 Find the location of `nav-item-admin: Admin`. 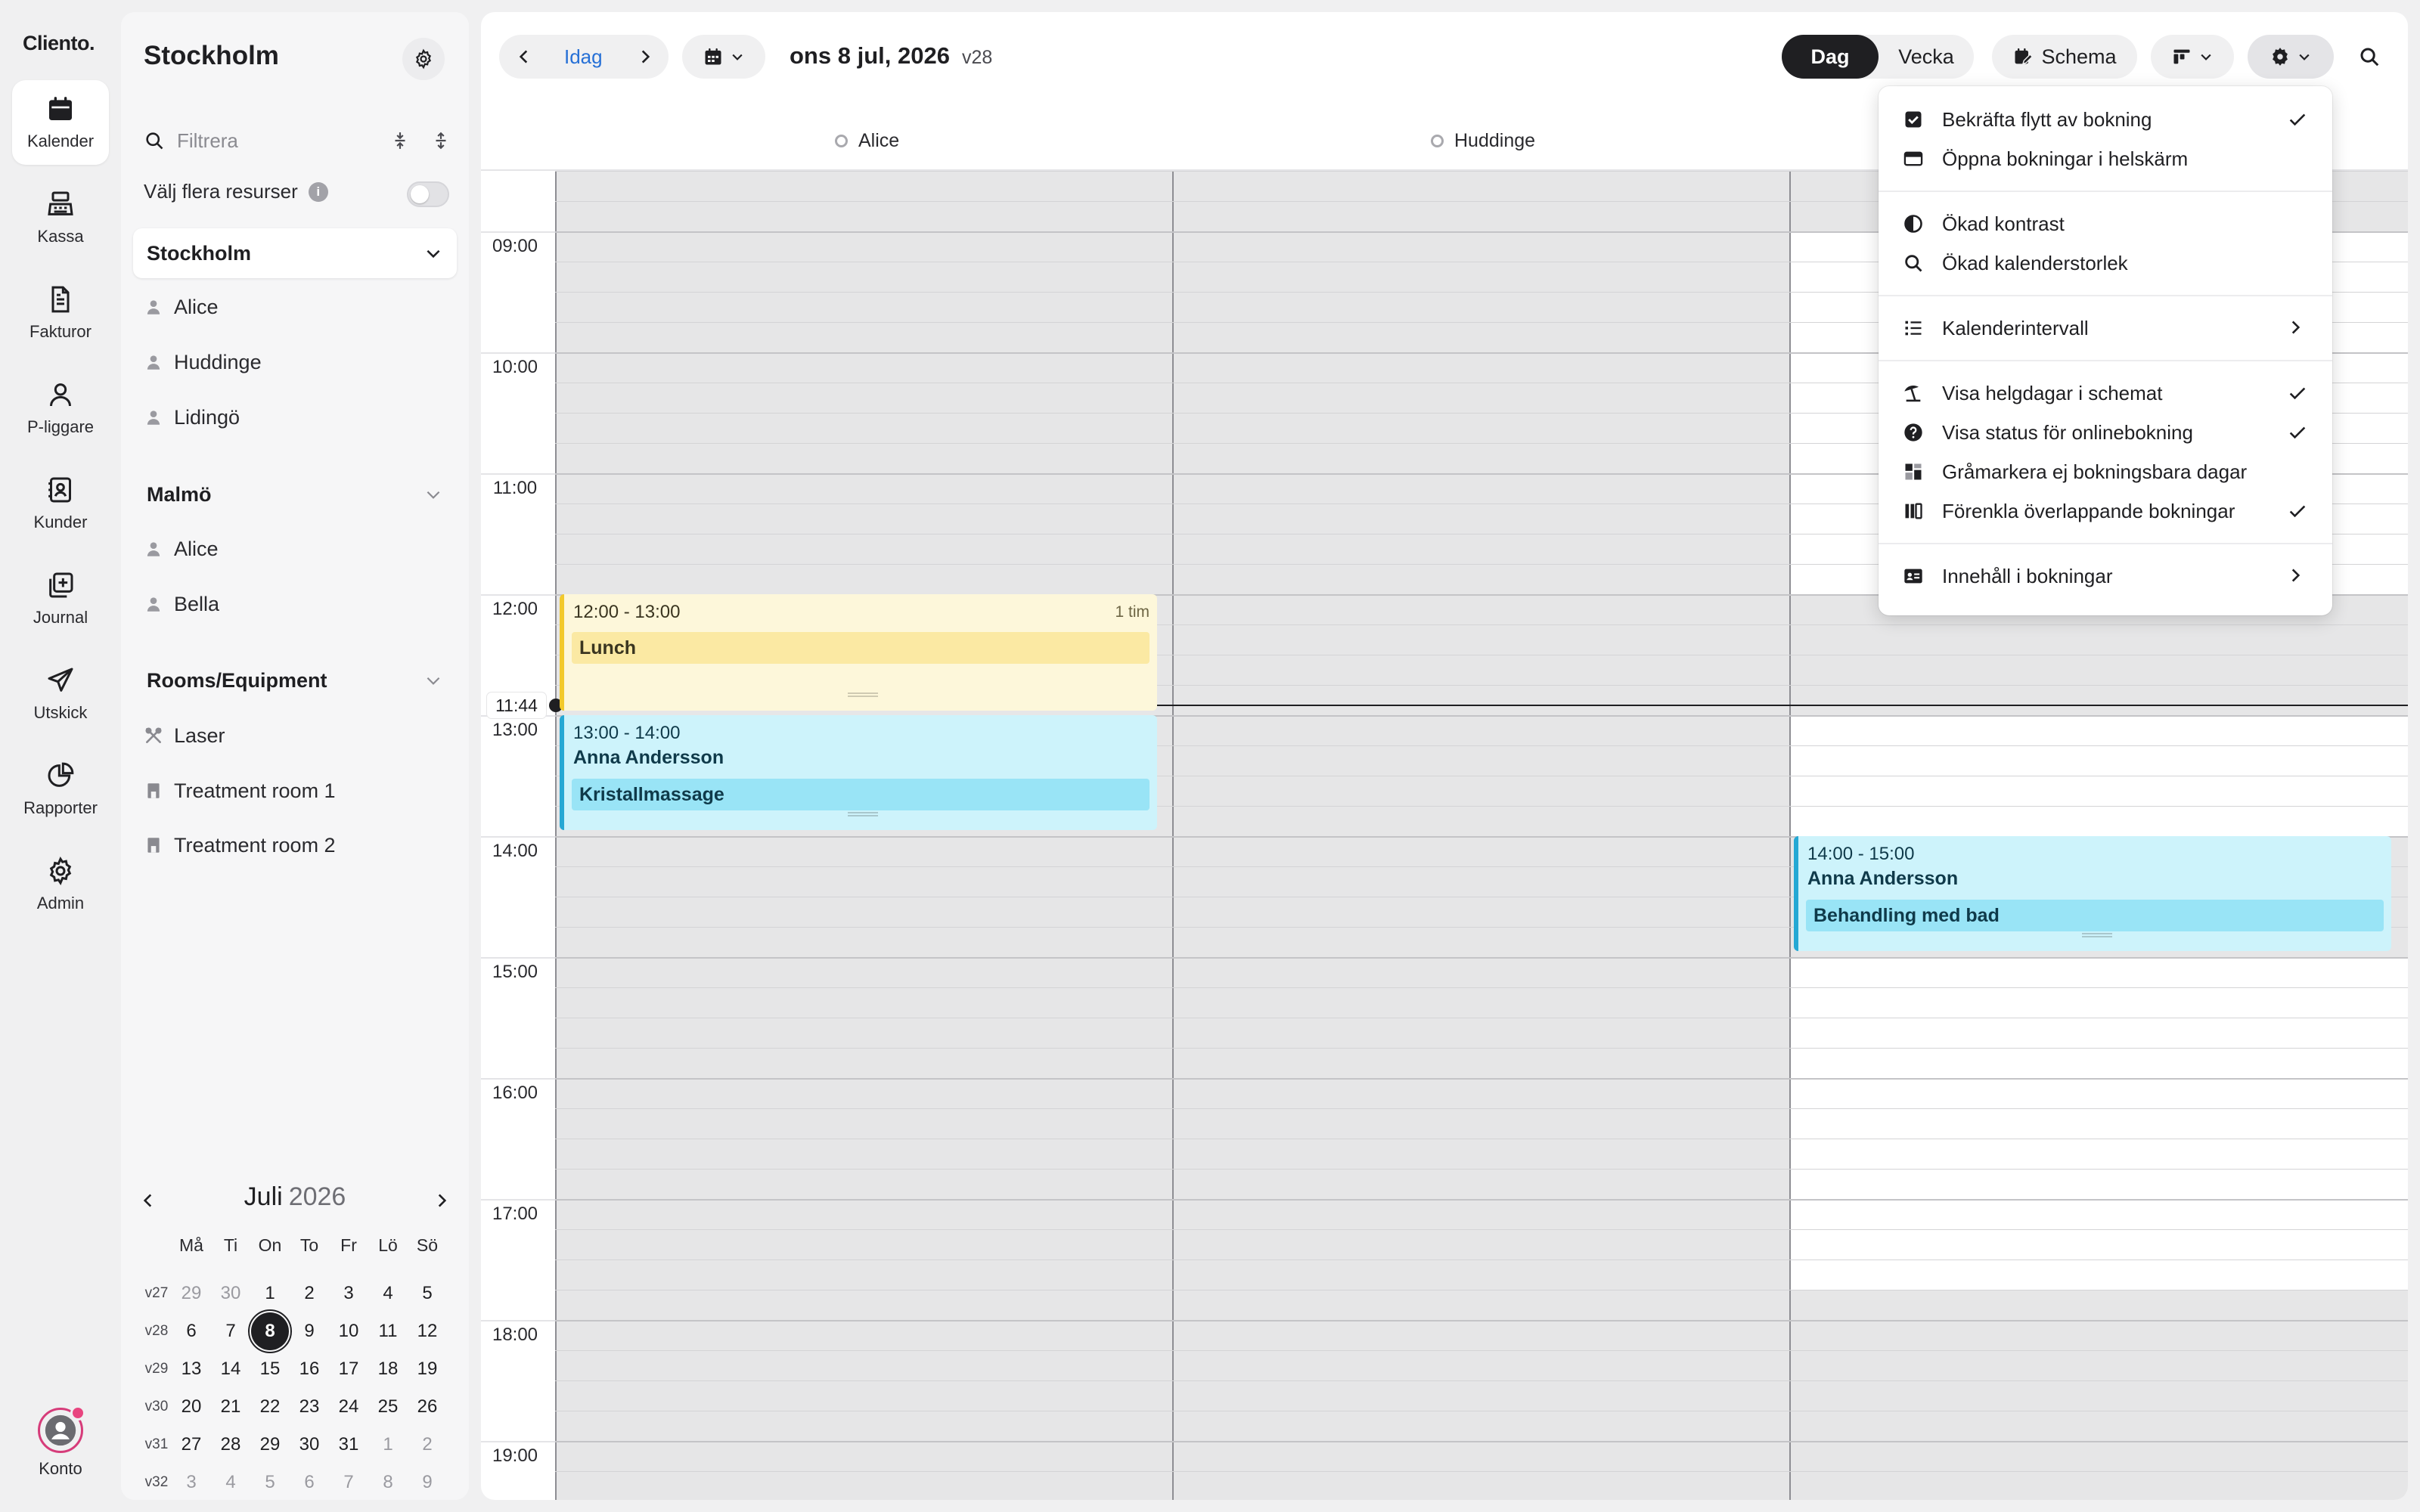

nav-item-admin: Admin is located at coordinates (60, 884).